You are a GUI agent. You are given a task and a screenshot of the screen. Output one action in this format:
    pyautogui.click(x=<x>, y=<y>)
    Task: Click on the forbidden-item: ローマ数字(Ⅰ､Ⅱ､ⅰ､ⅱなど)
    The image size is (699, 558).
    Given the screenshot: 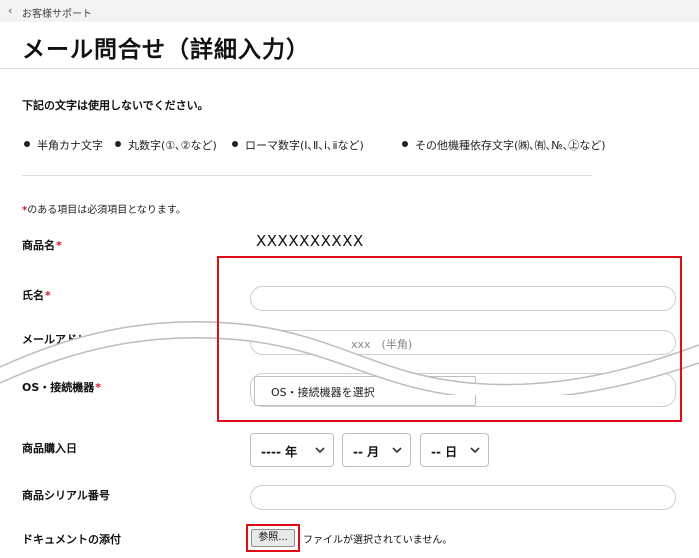 What is the action you would take?
    pyautogui.click(x=298, y=145)
    